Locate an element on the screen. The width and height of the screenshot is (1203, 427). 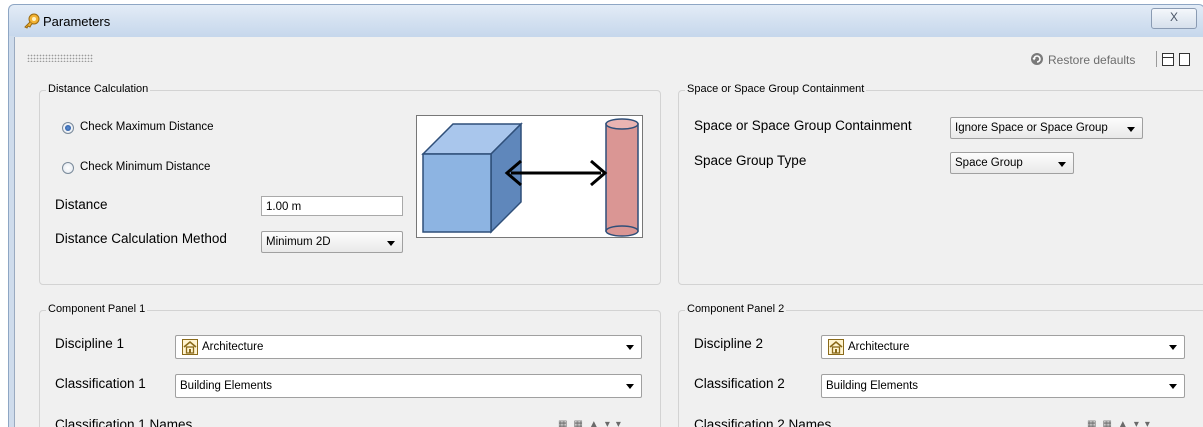
discipline-1-select: Architecture is located at coordinates (408, 347).